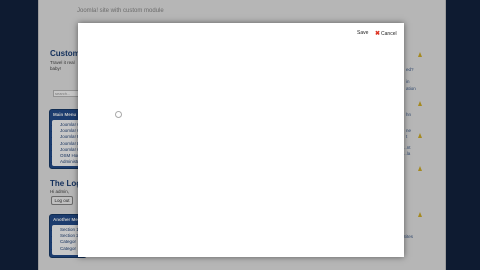  Describe the element at coordinates (118, 114) in the screenshot. I see `loading-spinner-icon` at that location.